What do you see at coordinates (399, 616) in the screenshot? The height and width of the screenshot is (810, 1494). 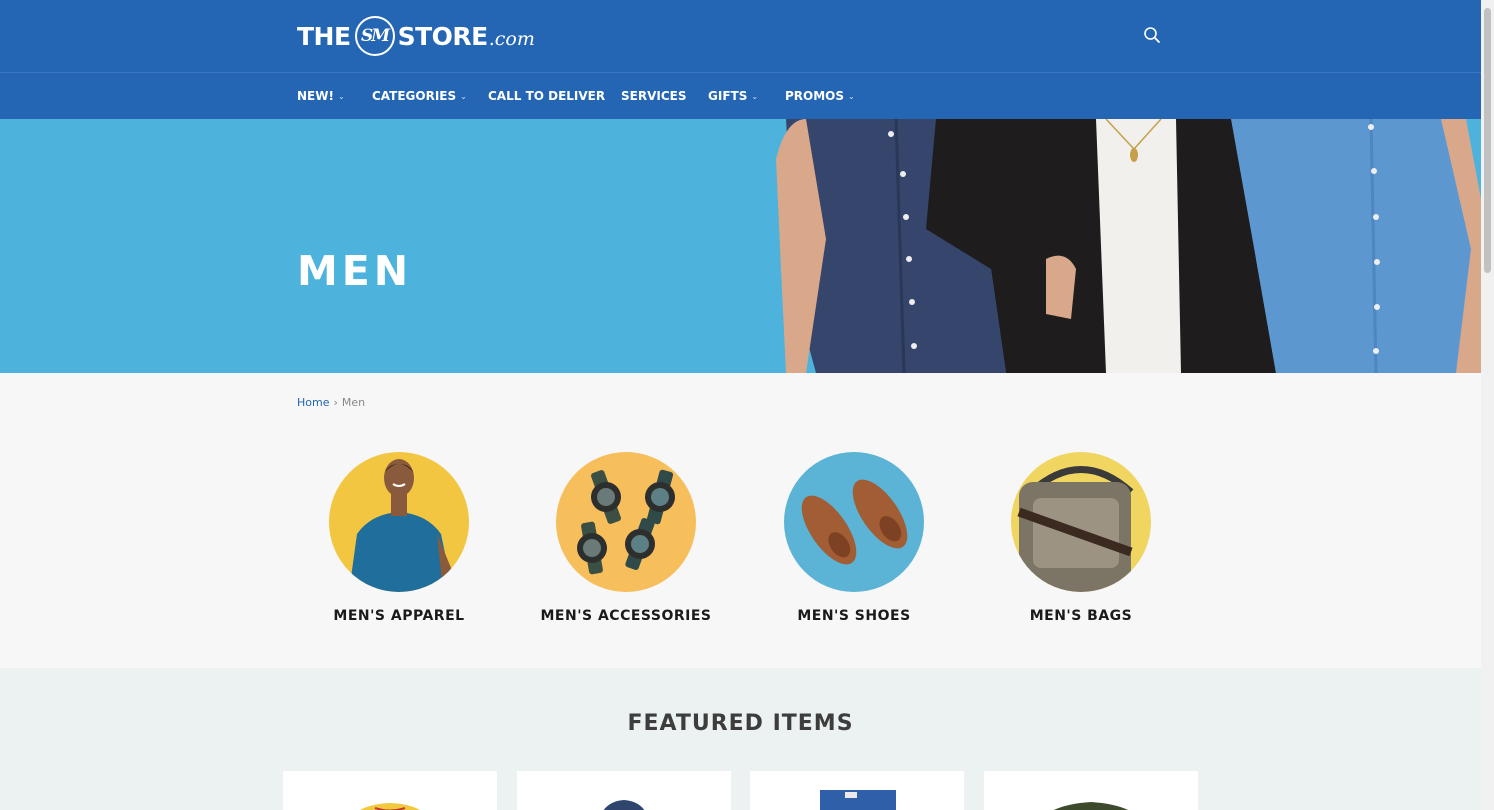 I see `category-label: MEN'S APPAREL` at bounding box center [399, 616].